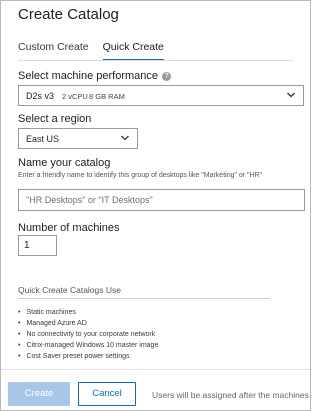 The image size is (320, 411). What do you see at coordinates (88, 323) in the screenshot?
I see `list-item: Managed Azure AD` at bounding box center [88, 323].